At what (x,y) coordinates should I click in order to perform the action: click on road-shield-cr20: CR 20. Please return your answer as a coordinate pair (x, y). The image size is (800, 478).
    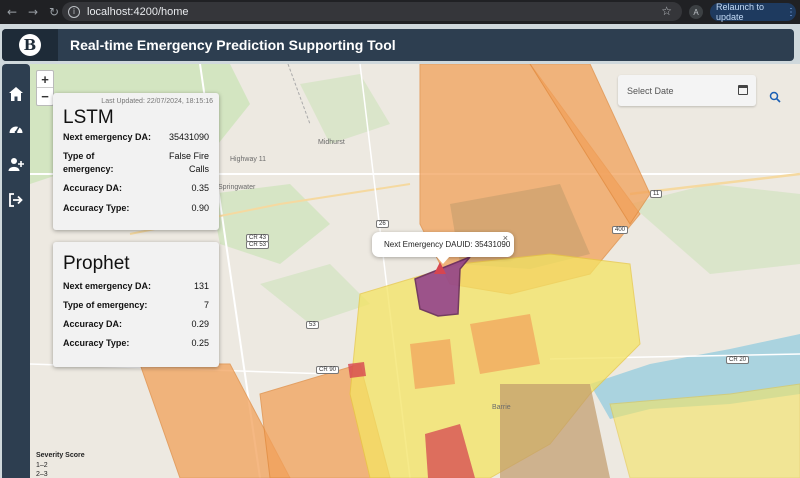
    Looking at the image, I should click on (738, 360).